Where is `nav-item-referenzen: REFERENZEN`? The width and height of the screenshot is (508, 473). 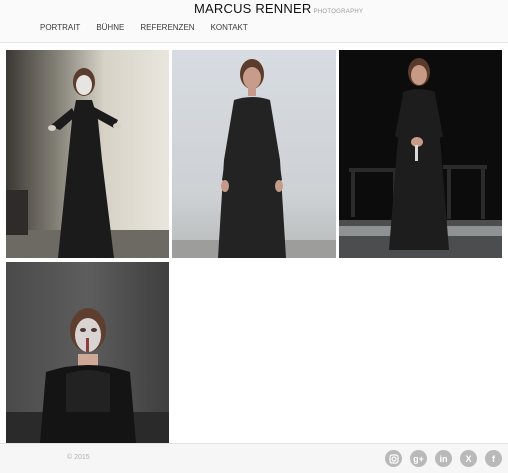 nav-item-referenzen: REFERENZEN is located at coordinates (167, 27).